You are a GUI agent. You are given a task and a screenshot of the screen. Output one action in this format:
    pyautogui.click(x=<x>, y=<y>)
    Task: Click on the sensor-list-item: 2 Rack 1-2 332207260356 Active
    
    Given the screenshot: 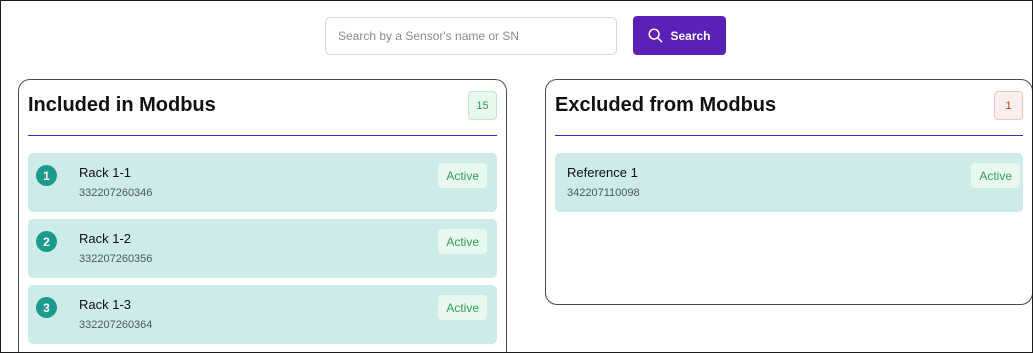 What is the action you would take?
    pyautogui.click(x=262, y=248)
    